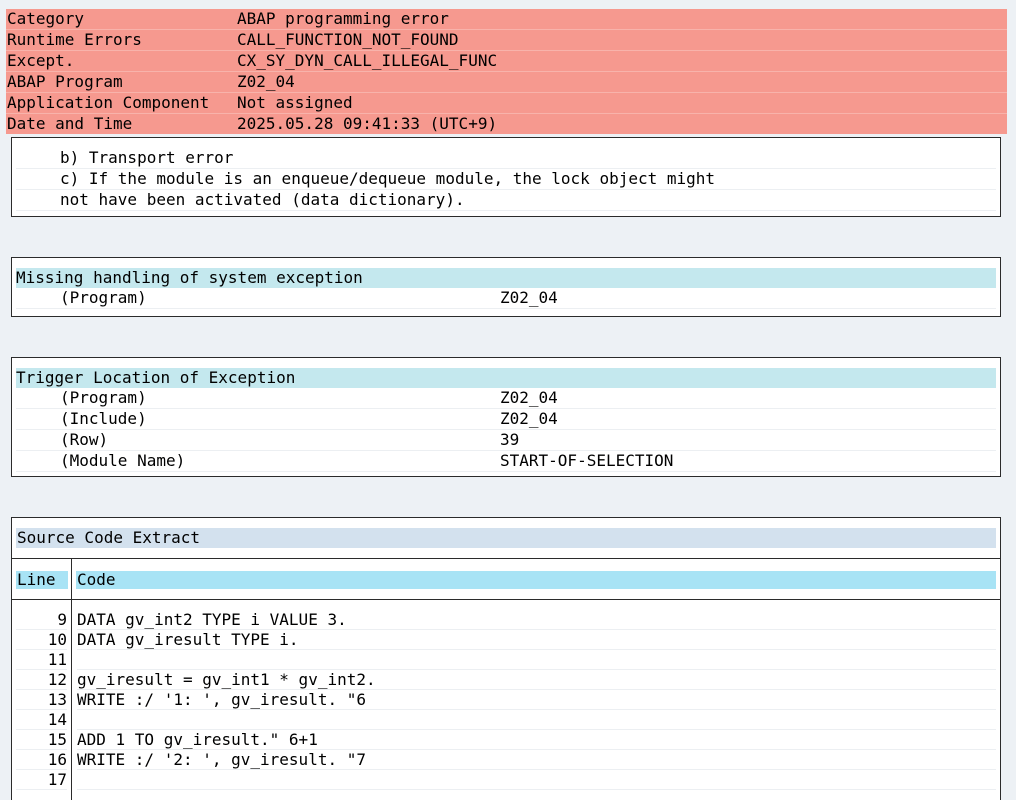  I want to click on header-value: CX_SY_DYN_CALL_ILLEGAL_FUNC, so click(367, 60).